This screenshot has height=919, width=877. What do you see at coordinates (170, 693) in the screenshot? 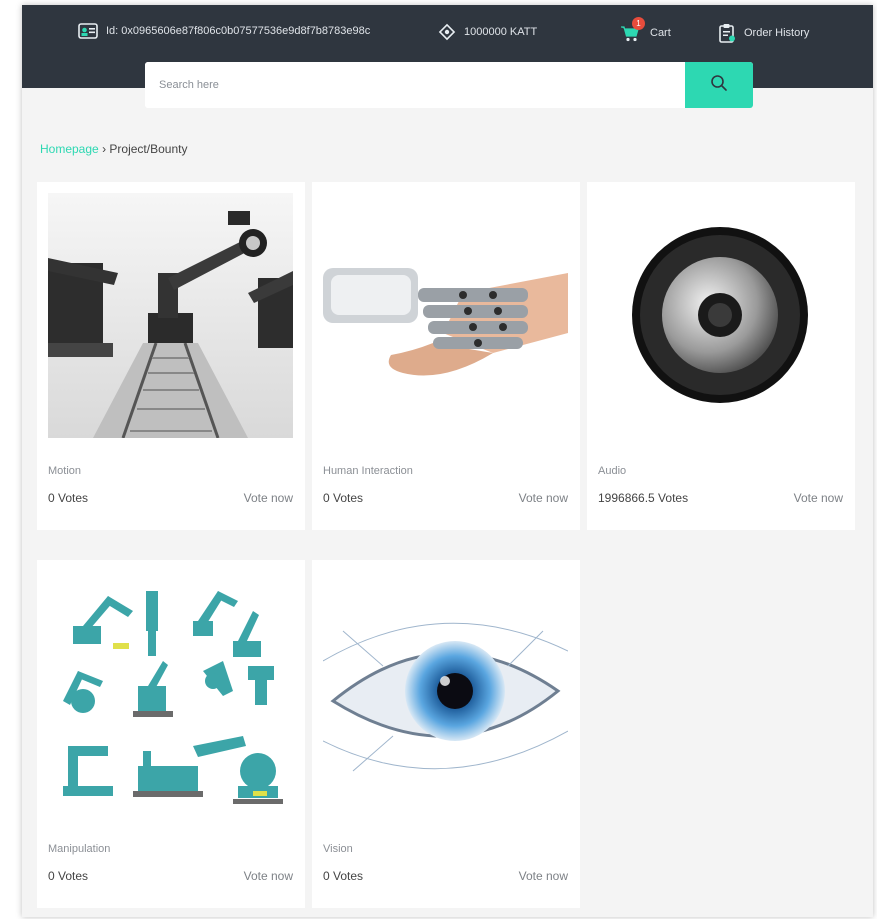
I see `robot-arms-collection-image` at bounding box center [170, 693].